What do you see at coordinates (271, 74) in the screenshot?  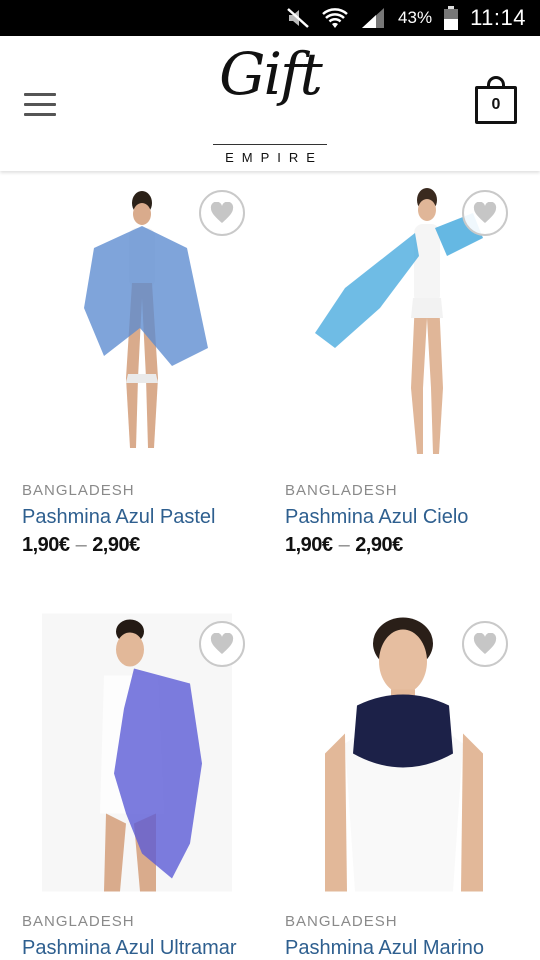 I see `logo-script-text: Gift` at bounding box center [271, 74].